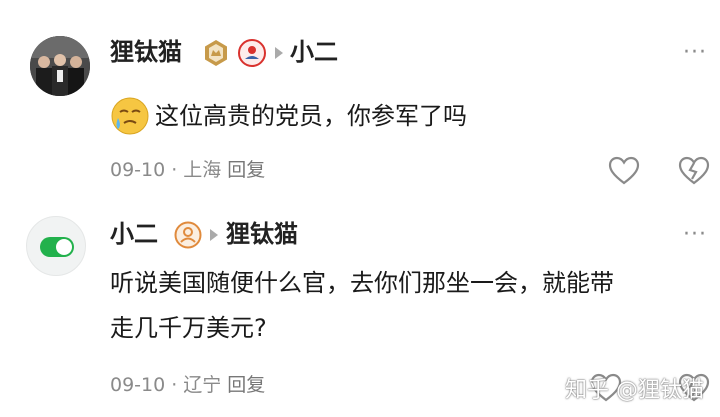 The height and width of the screenshot is (417, 720). What do you see at coordinates (362, 283) in the screenshot?
I see `comment-text-line-1: 听说美国随便什么官，去你们那坐一会，就能带` at bounding box center [362, 283].